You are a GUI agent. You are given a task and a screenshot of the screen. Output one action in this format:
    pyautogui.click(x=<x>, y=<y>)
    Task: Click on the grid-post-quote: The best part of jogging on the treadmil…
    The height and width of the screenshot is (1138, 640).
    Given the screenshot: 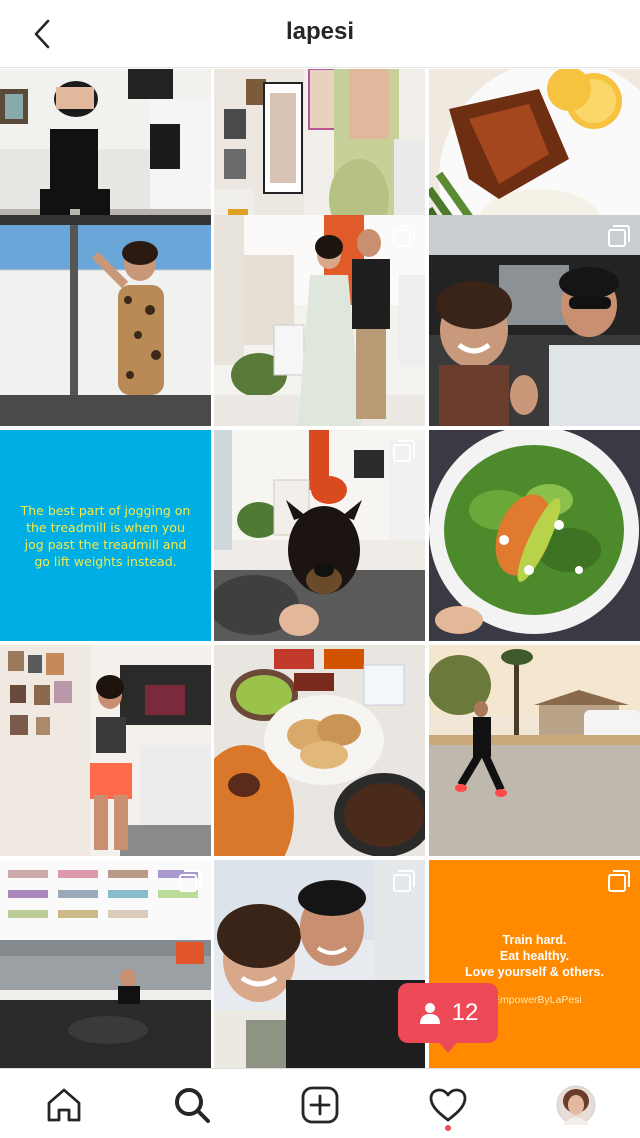 What is the action you would take?
    pyautogui.click(x=105, y=535)
    